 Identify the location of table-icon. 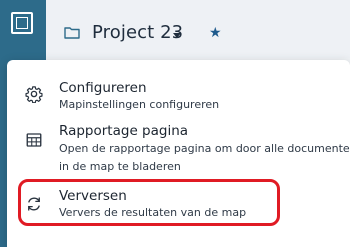
(34, 140).